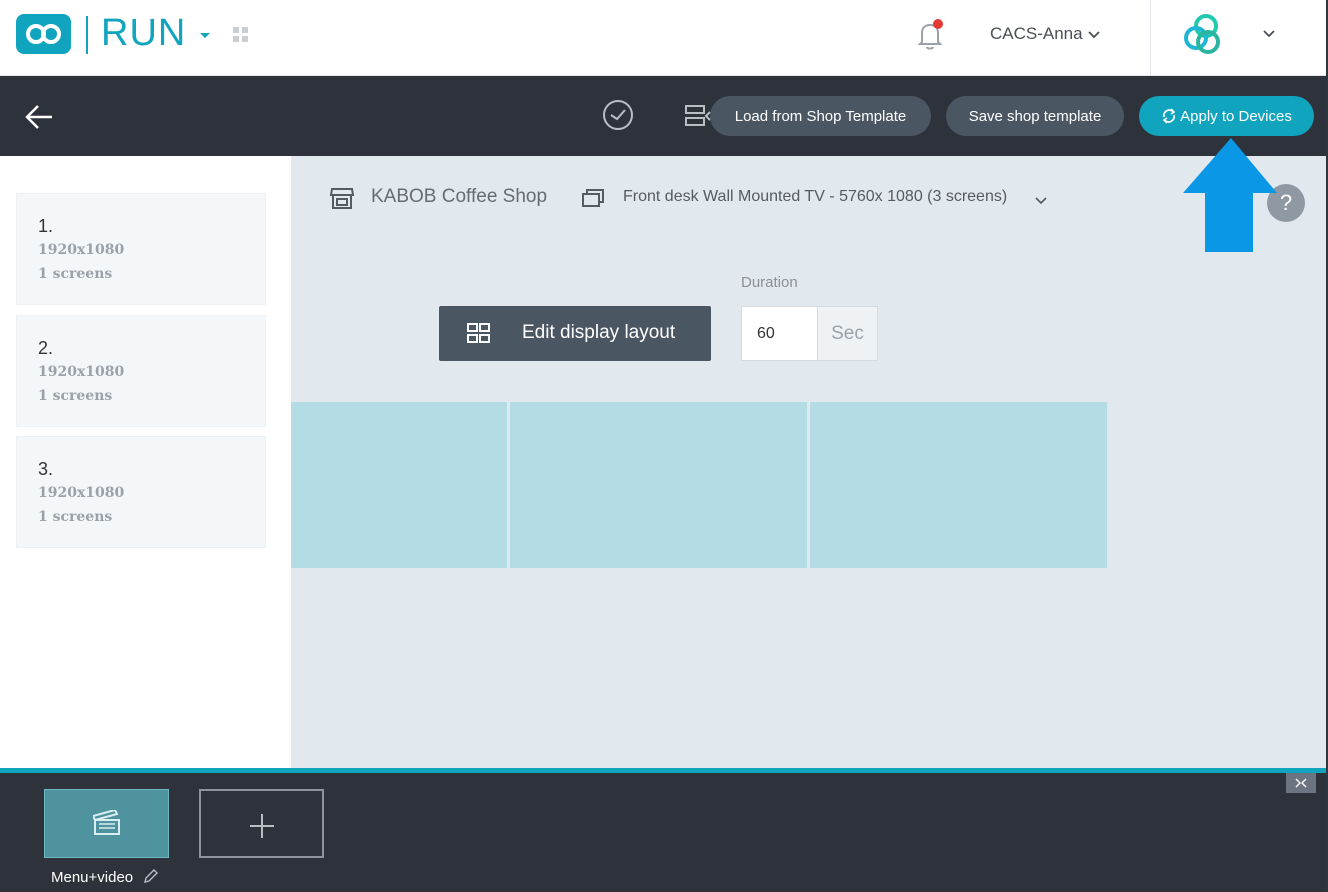  What do you see at coordinates (141, 492) in the screenshot?
I see `screen-card-3: 3. 1920x1080 1 screens` at bounding box center [141, 492].